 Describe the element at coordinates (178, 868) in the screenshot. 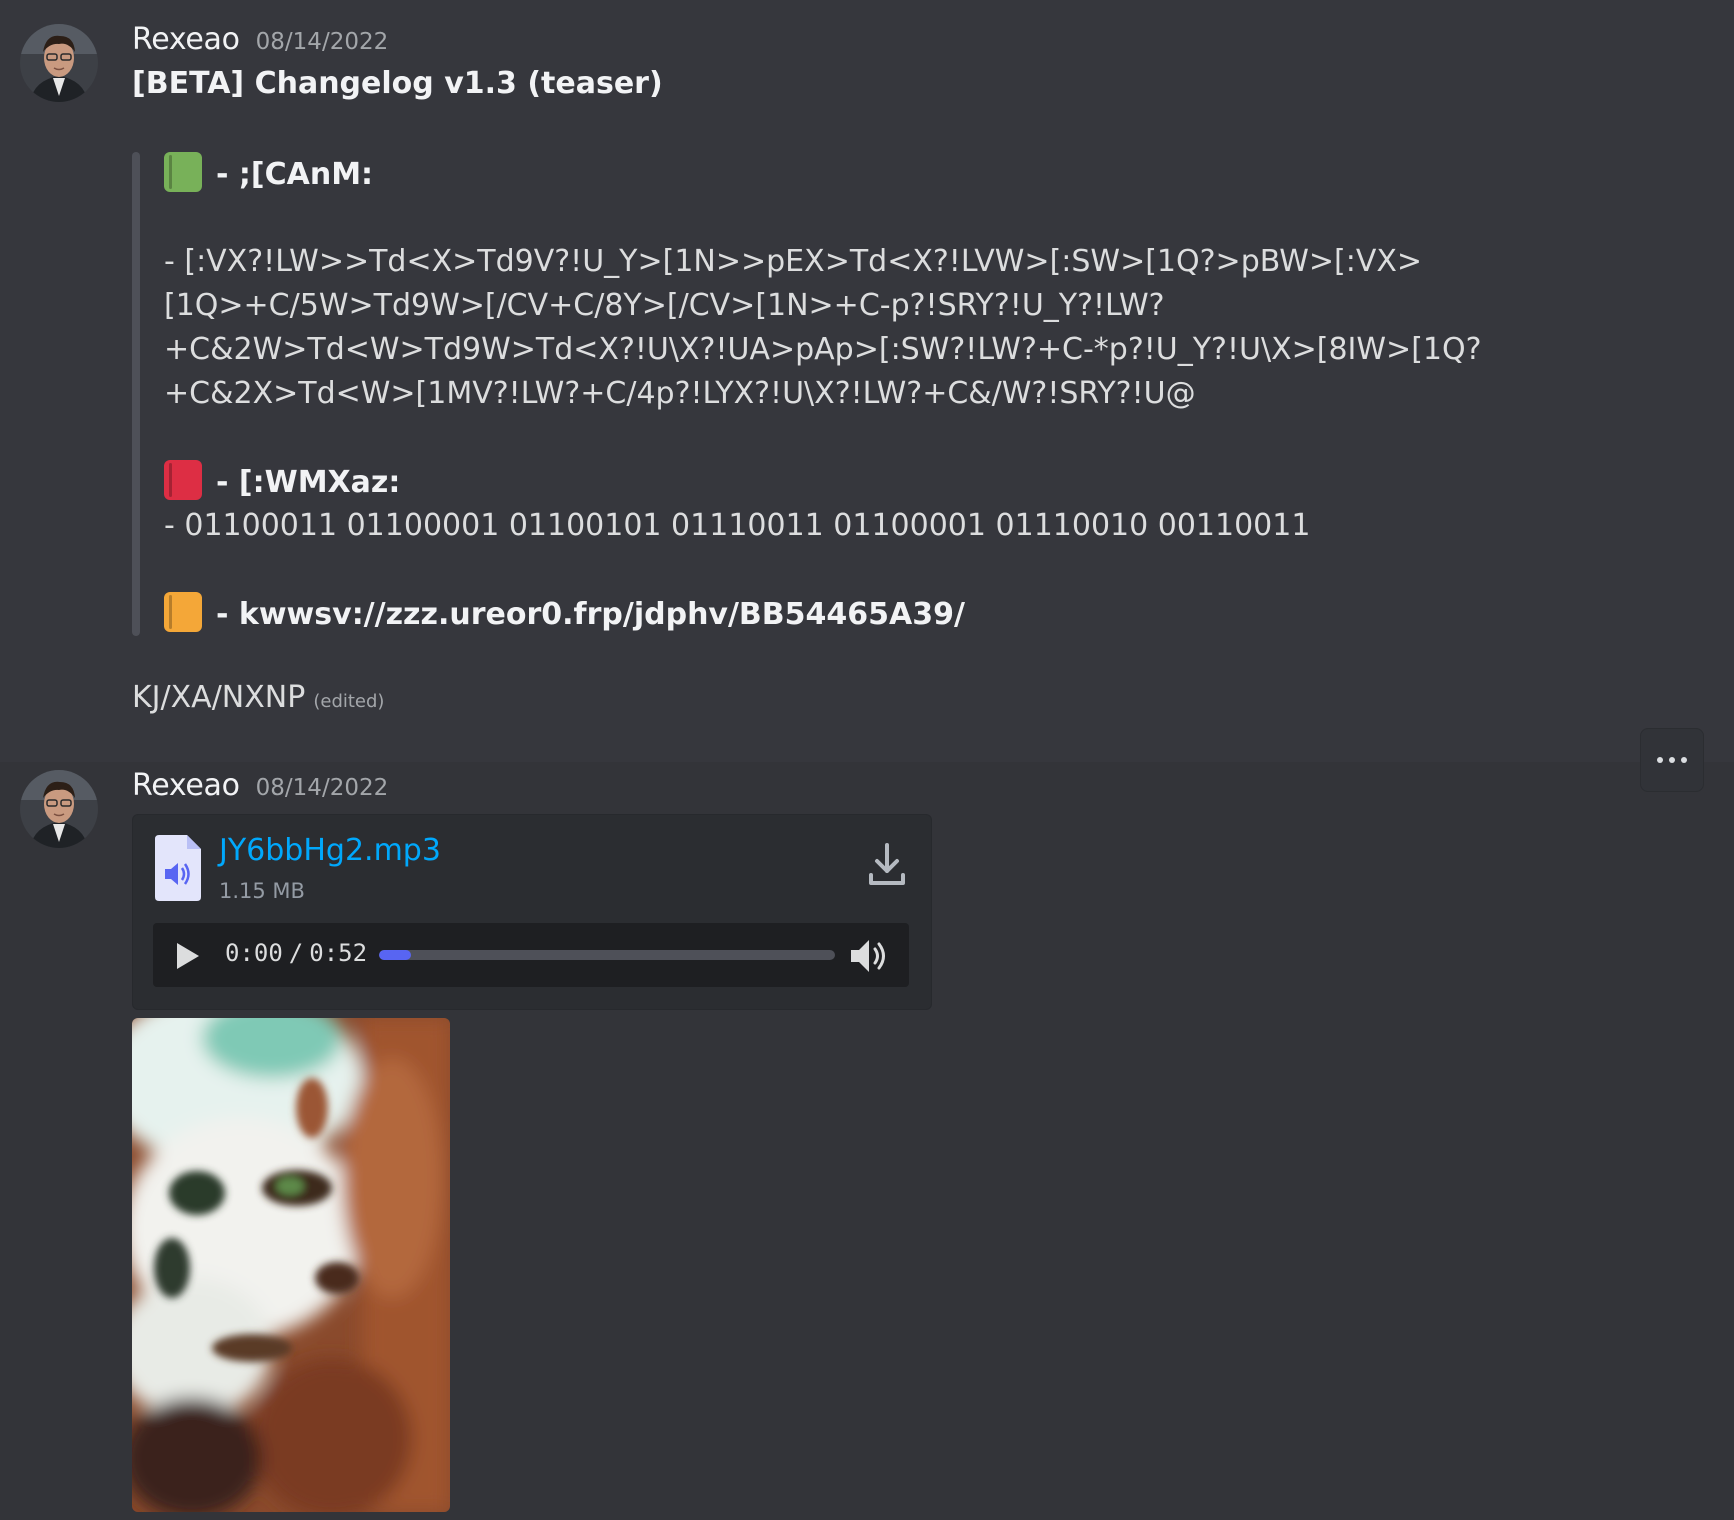

I see `audio-file-icon` at that location.